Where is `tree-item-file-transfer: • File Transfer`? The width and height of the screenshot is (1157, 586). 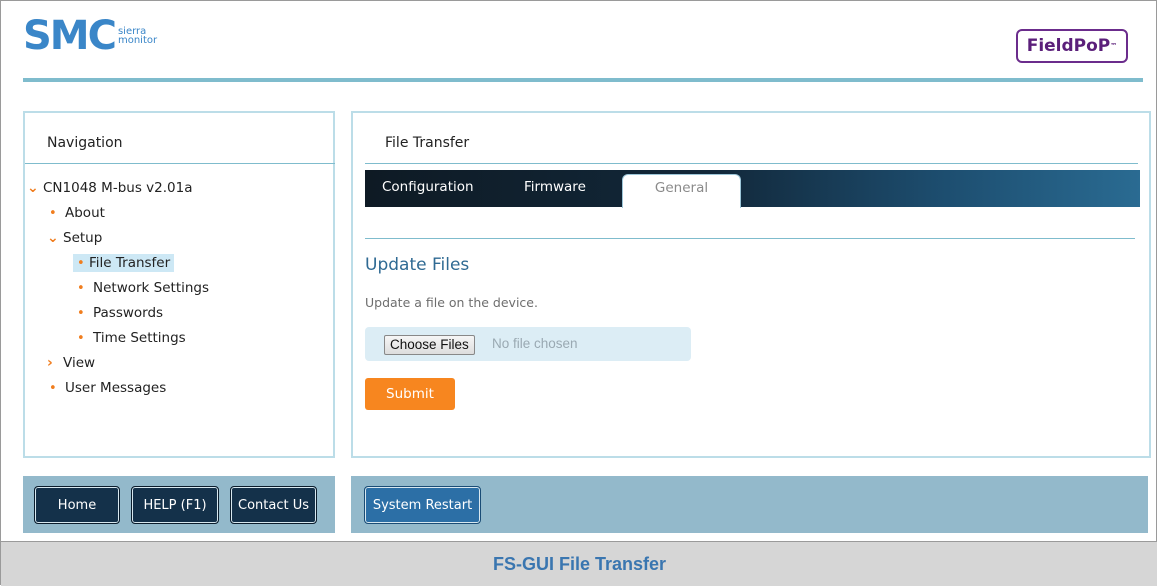 tree-item-file-transfer: • File Transfer is located at coordinates (124, 263).